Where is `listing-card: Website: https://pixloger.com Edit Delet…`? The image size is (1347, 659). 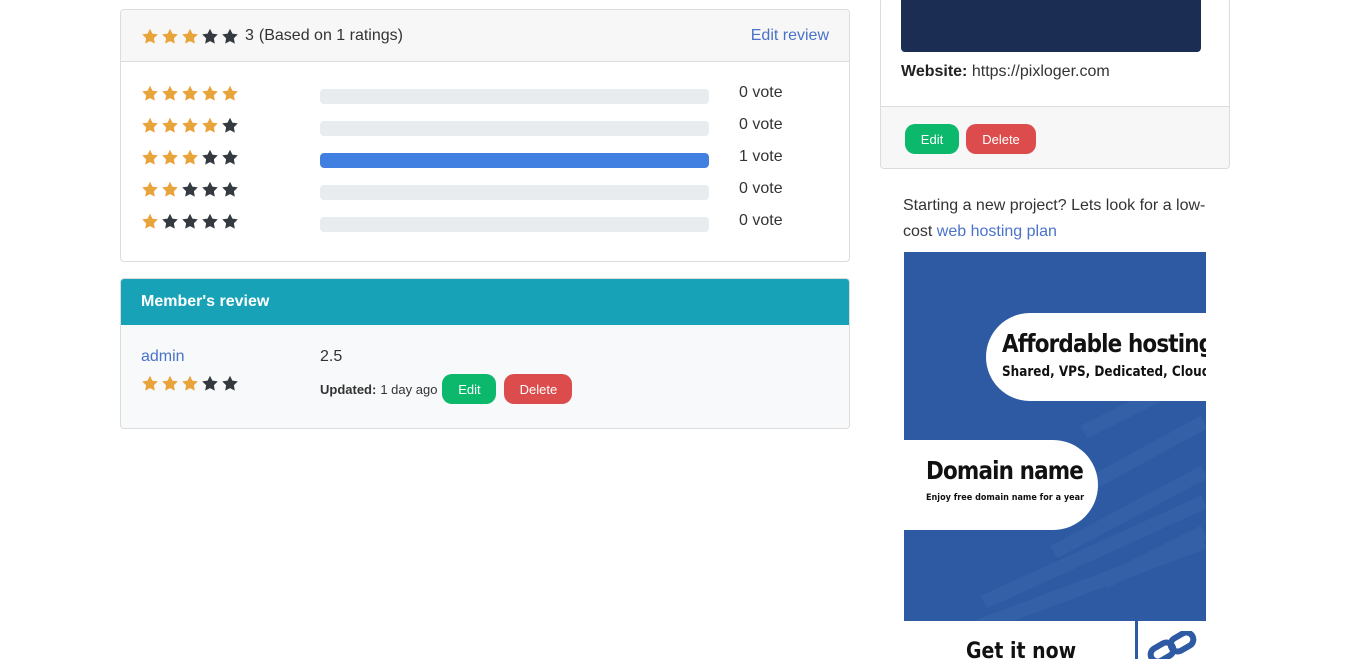
listing-card: Website: https://pixloger.com Edit Delet… is located at coordinates (1055, 84).